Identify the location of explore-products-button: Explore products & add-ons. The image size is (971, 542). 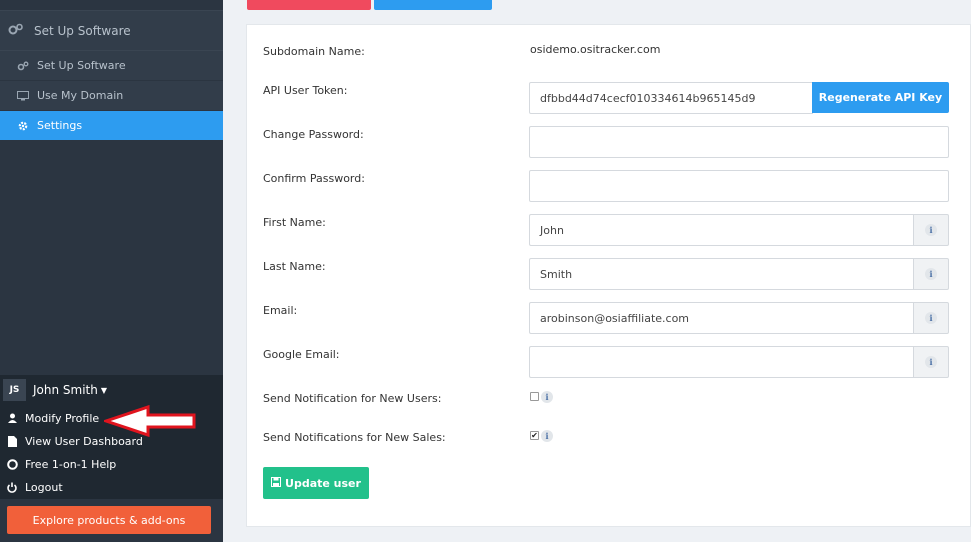
(109, 520).